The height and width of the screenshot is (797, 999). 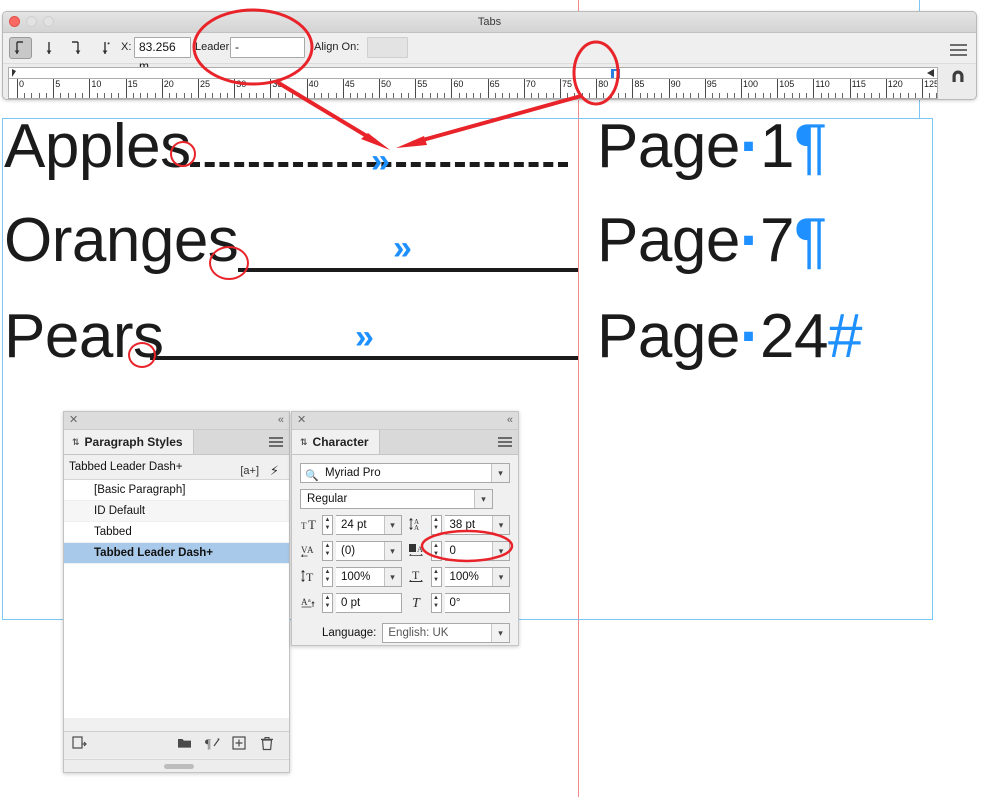 What do you see at coordinates (436, 603) in the screenshot?
I see `skew-stepper: ▲ ▼` at bounding box center [436, 603].